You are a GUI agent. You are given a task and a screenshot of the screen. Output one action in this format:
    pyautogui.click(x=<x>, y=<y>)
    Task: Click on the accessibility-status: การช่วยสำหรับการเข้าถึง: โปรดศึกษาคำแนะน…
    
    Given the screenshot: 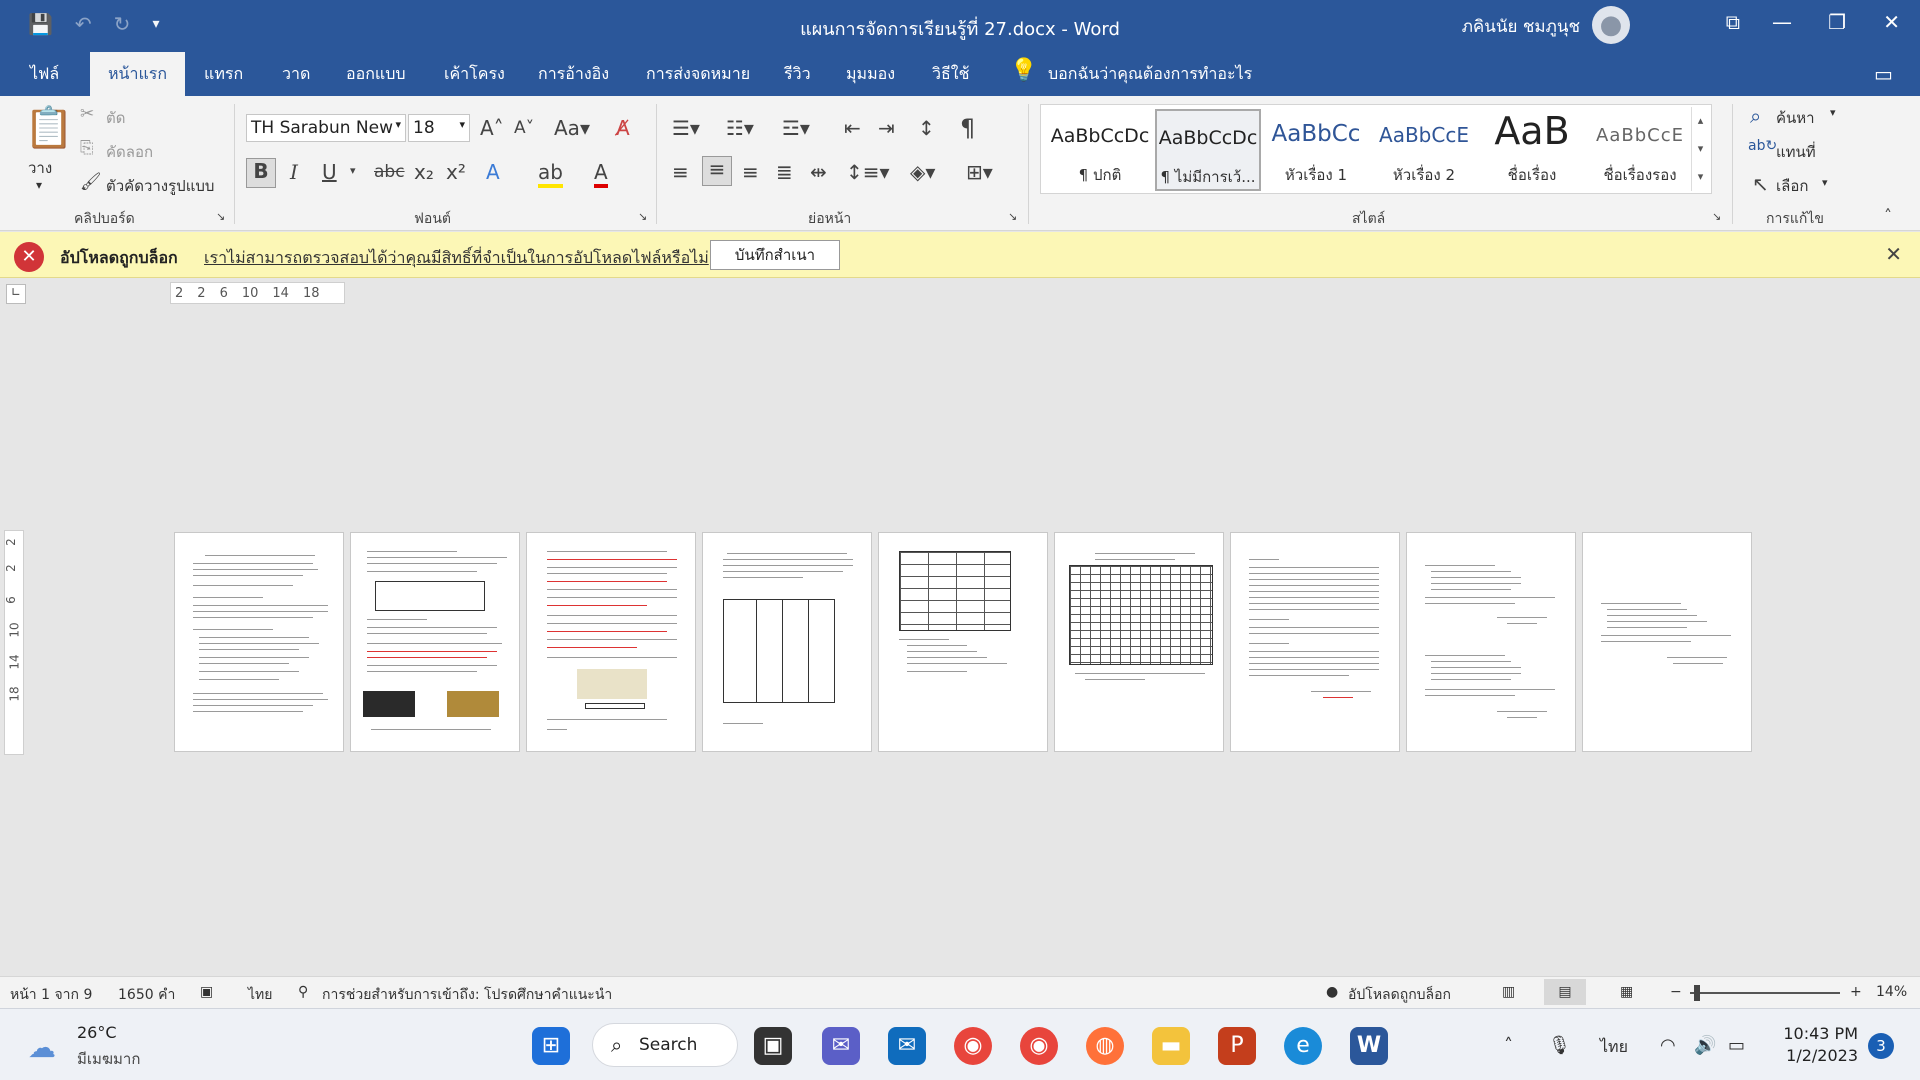 What is the action you would take?
    pyautogui.click(x=467, y=995)
    